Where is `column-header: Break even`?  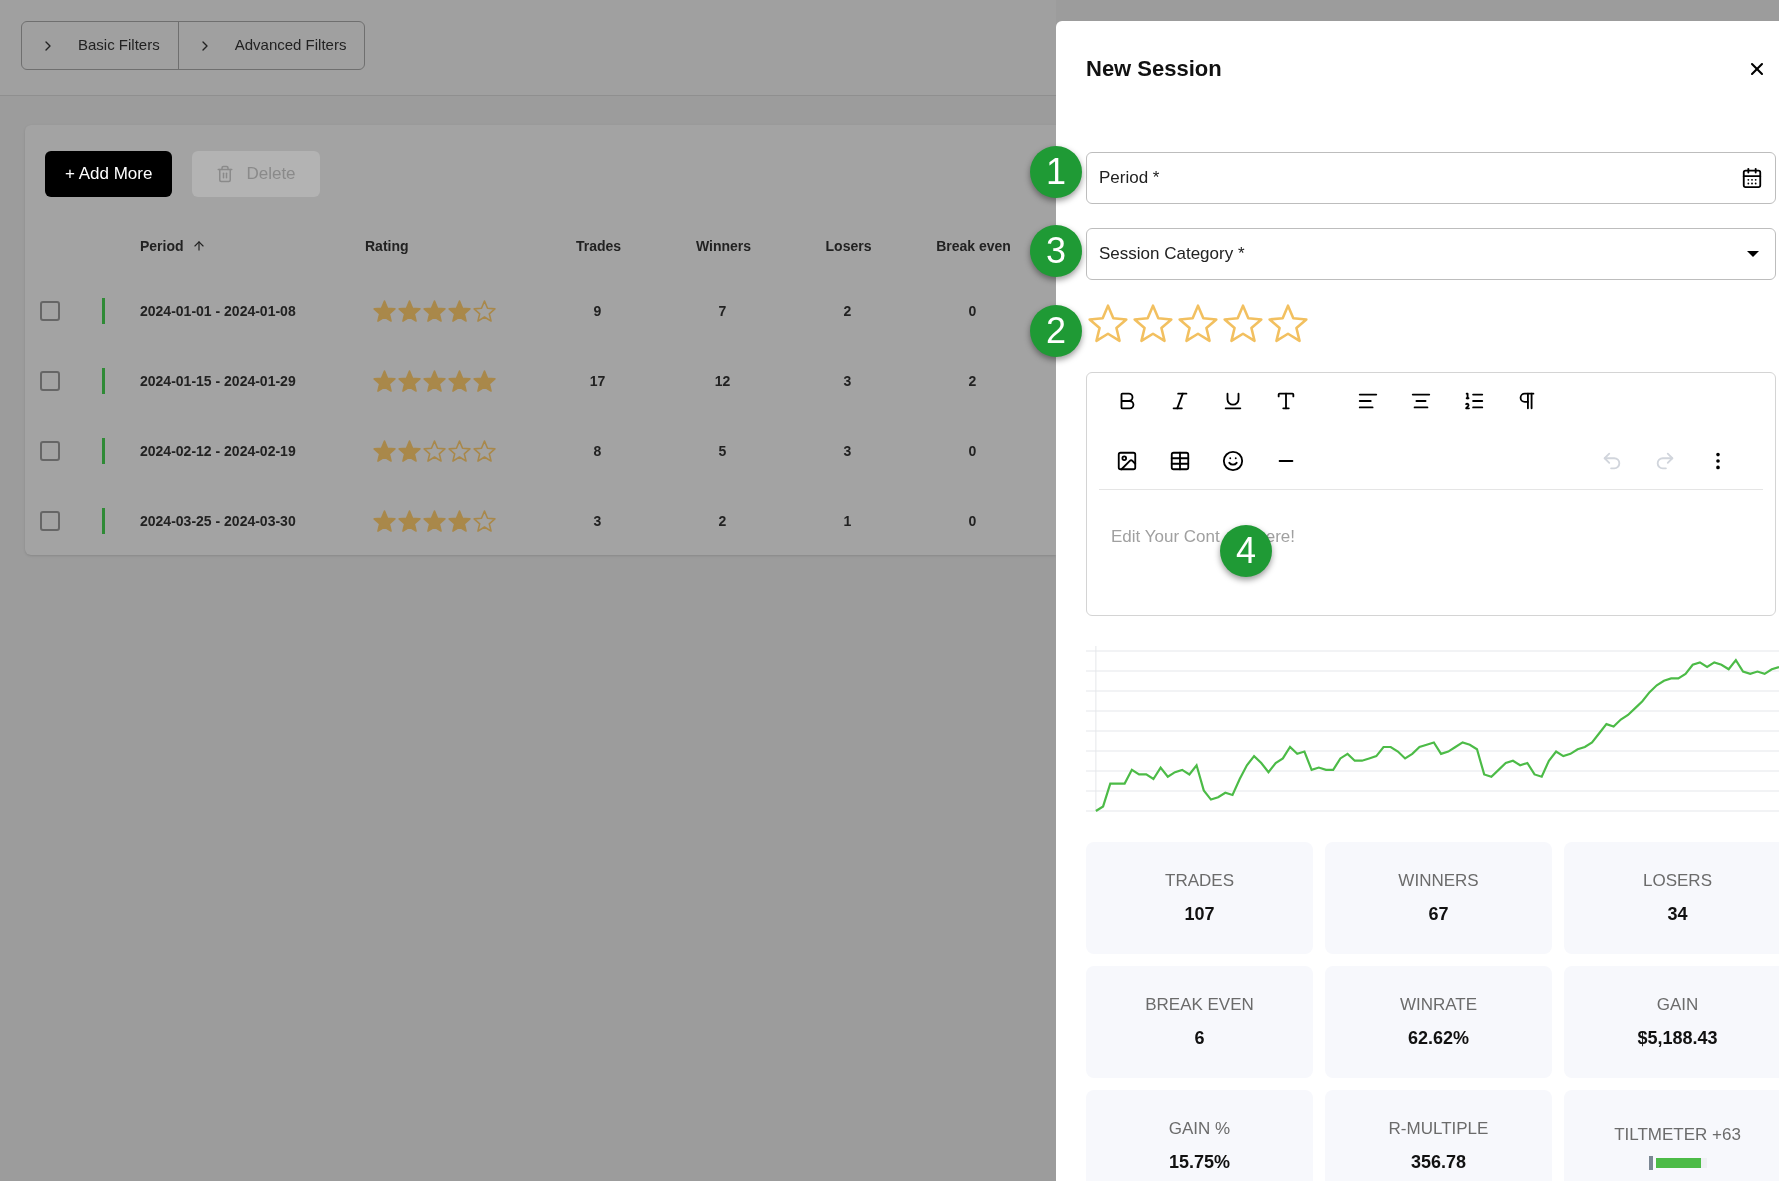
column-header: Break even is located at coordinates (973, 246).